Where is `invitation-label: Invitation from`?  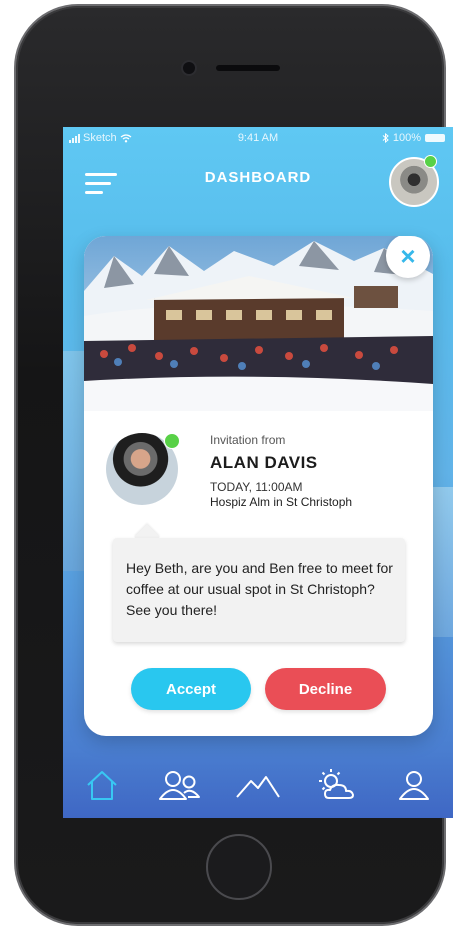 invitation-label: Invitation from is located at coordinates (248, 440).